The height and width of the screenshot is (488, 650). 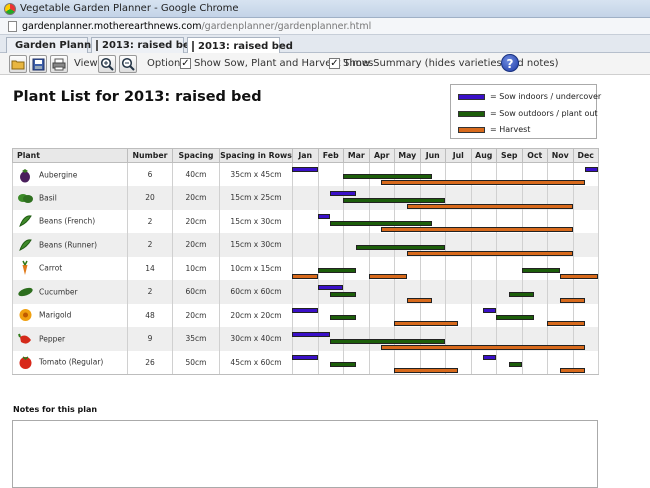 I want to click on tab-raised-bed-1: 2013: raised bed, so click(x=144, y=45).